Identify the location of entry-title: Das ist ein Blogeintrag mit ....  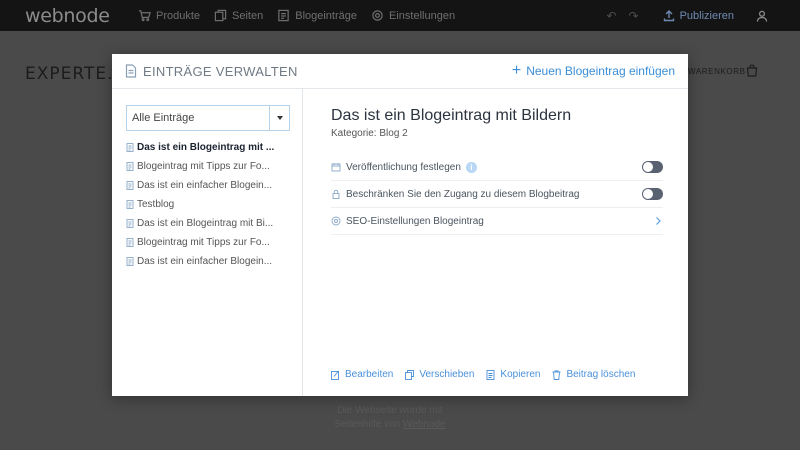
(206, 147).